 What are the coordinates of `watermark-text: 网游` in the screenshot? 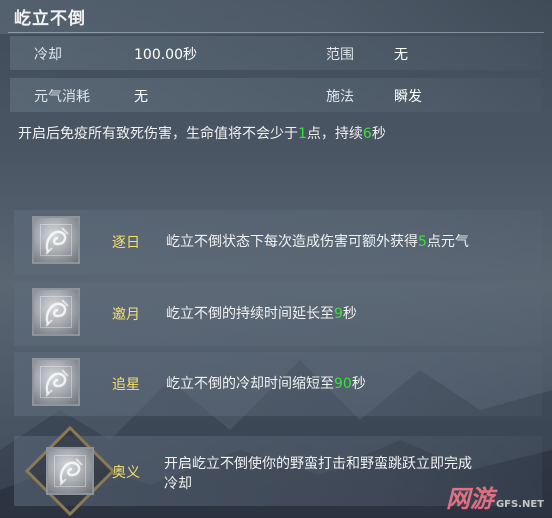 It's located at (469, 499).